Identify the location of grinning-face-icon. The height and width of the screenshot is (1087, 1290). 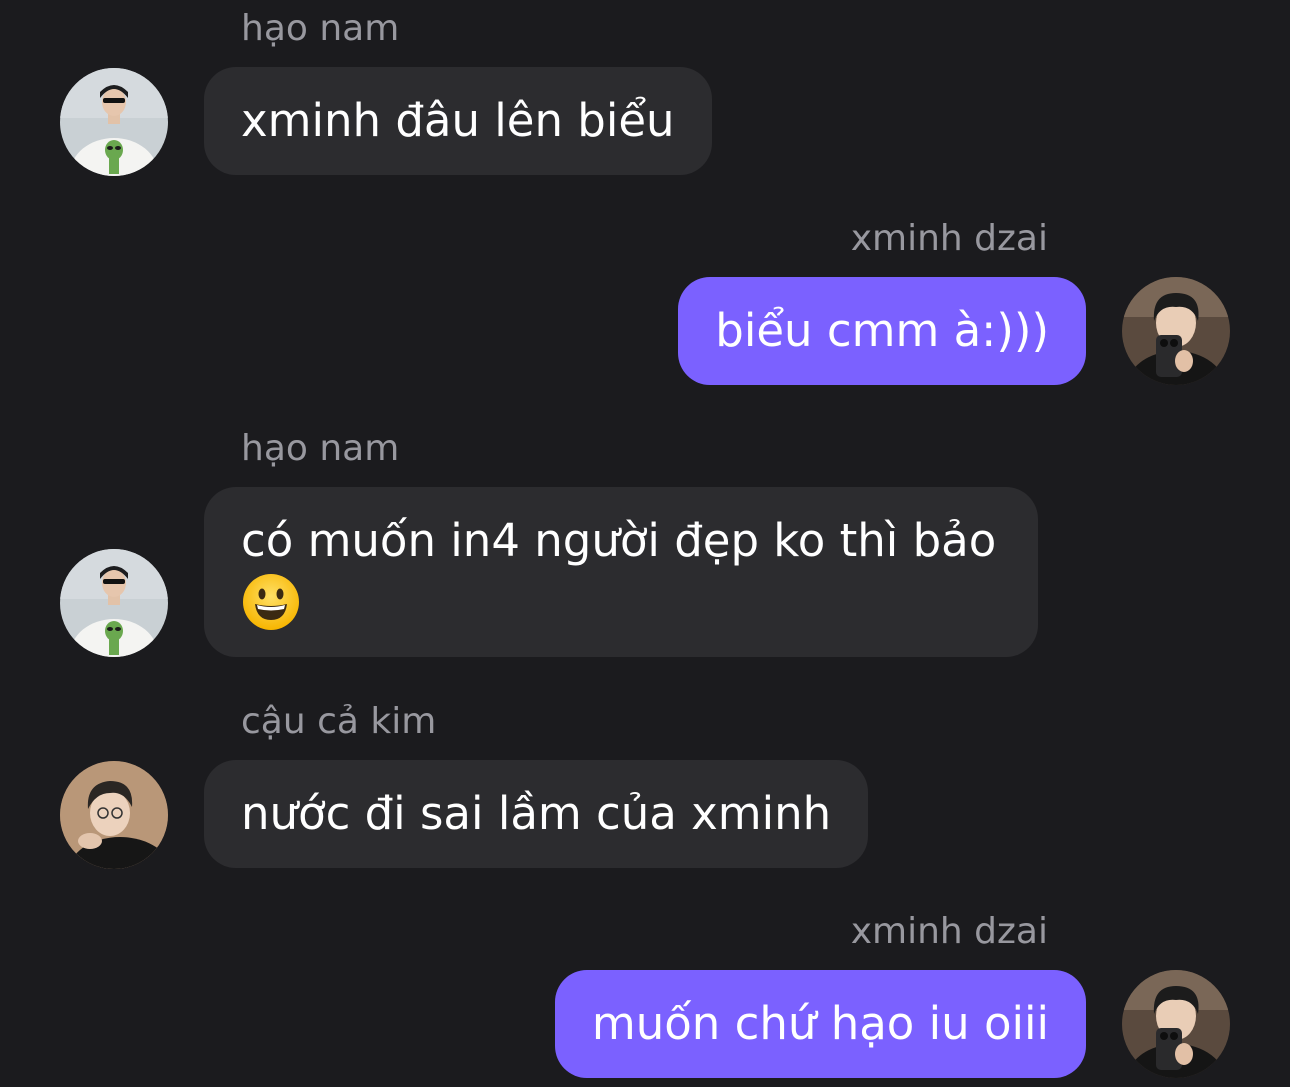
(271, 610).